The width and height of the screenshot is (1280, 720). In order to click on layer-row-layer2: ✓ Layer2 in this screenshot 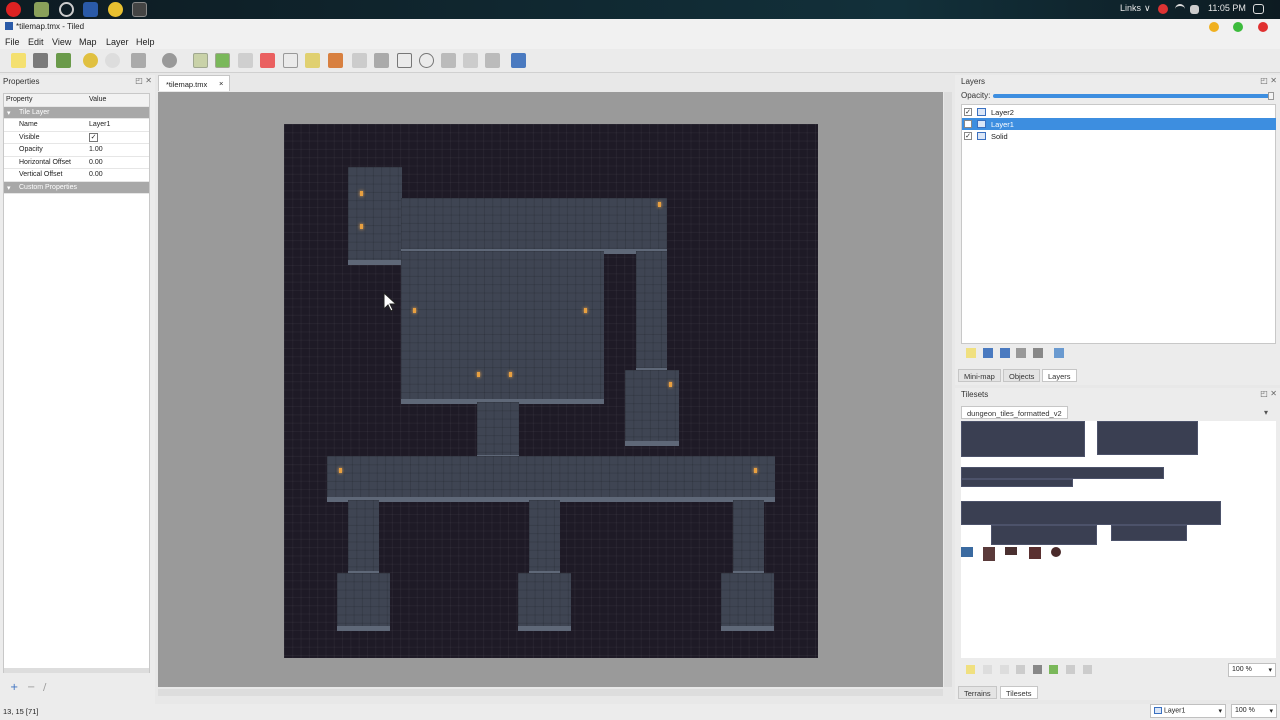, I will do `click(1119, 112)`.